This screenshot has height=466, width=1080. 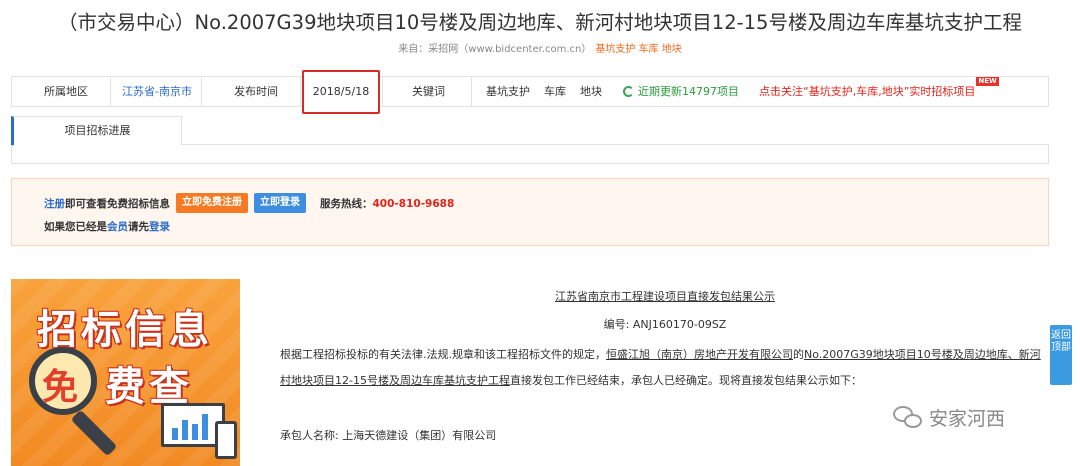 I want to click on paragraph-text: 根据工程招标投标的有关法律.法规.规章和该工程招标文件的规定，, so click(x=443, y=354).